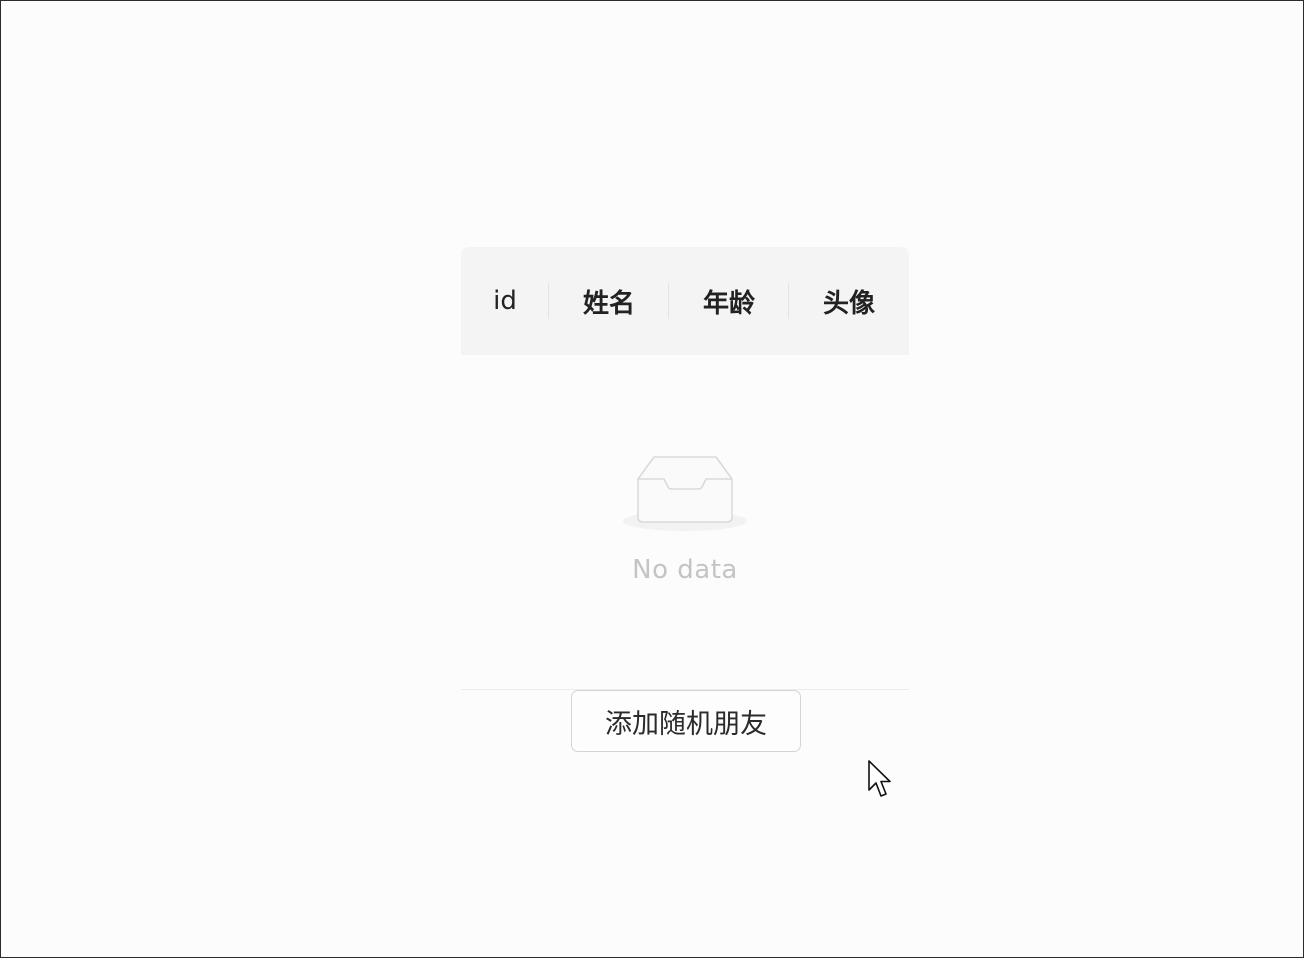 Image resolution: width=1304 pixels, height=958 pixels. I want to click on inbox-icon, so click(685, 493).